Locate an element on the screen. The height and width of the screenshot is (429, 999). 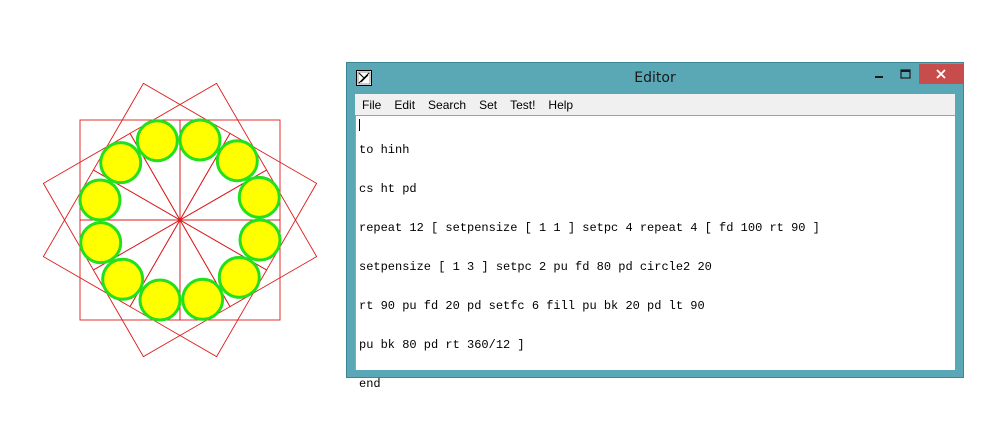
maximize-button is located at coordinates (905, 74).